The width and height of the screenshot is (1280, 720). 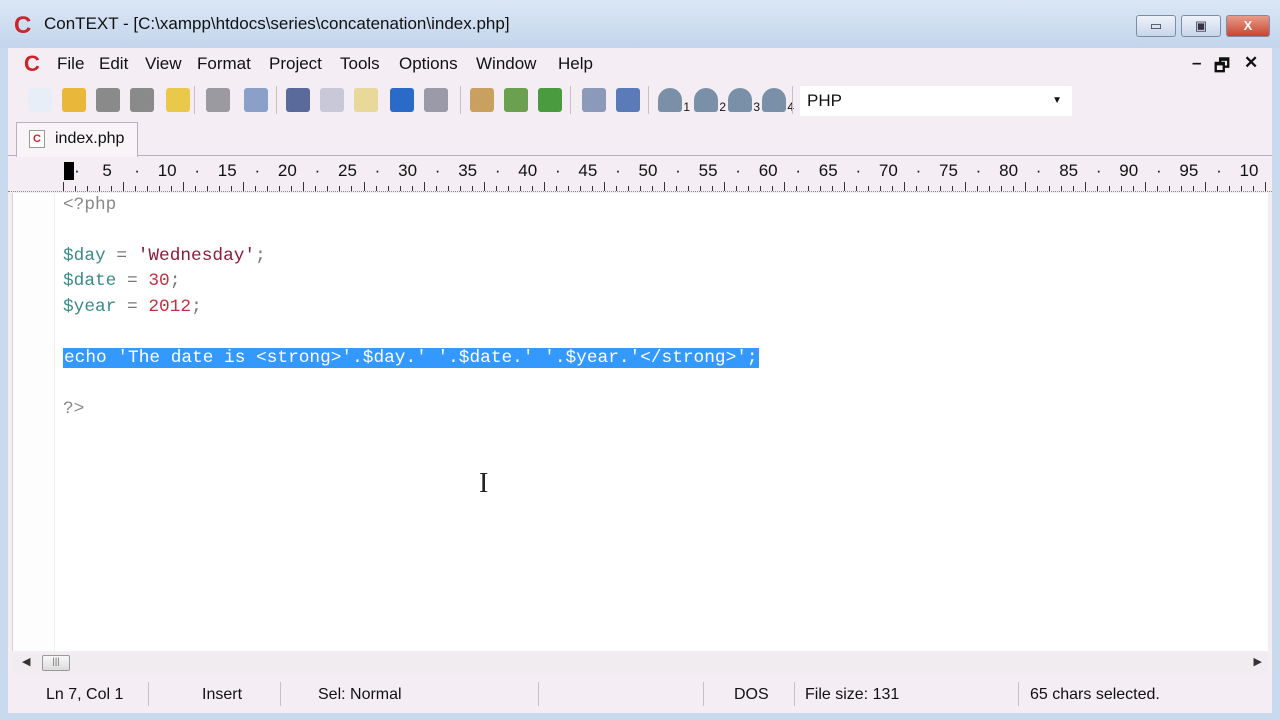 What do you see at coordinates (256, 100) in the screenshot?
I see `print-preview-icon` at bounding box center [256, 100].